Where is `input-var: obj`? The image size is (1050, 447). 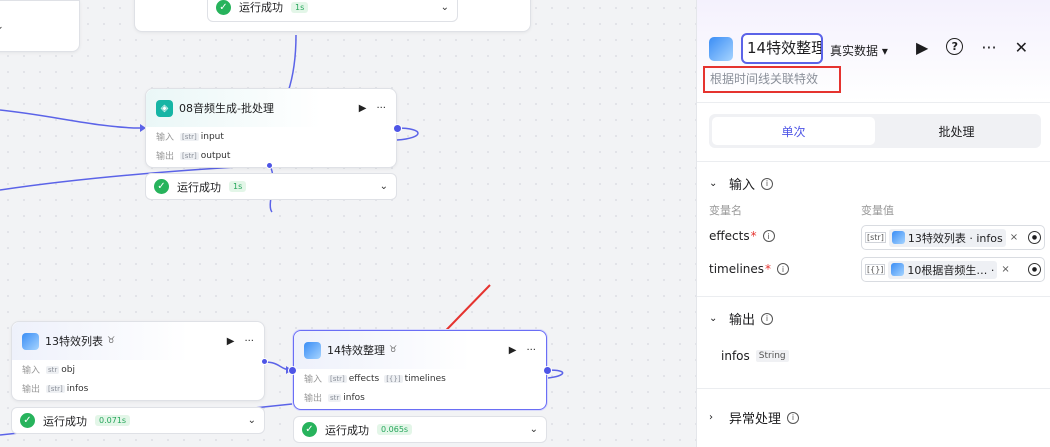
input-var: obj is located at coordinates (68, 369).